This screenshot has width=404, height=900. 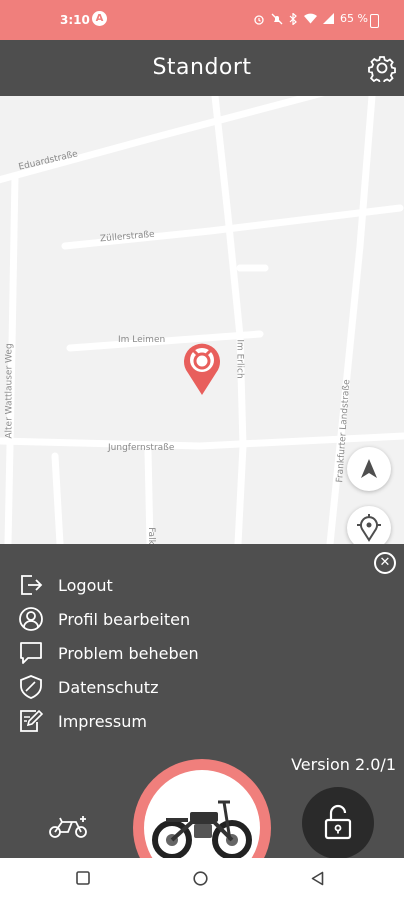 I want to click on navigate-button, so click(x=369, y=469).